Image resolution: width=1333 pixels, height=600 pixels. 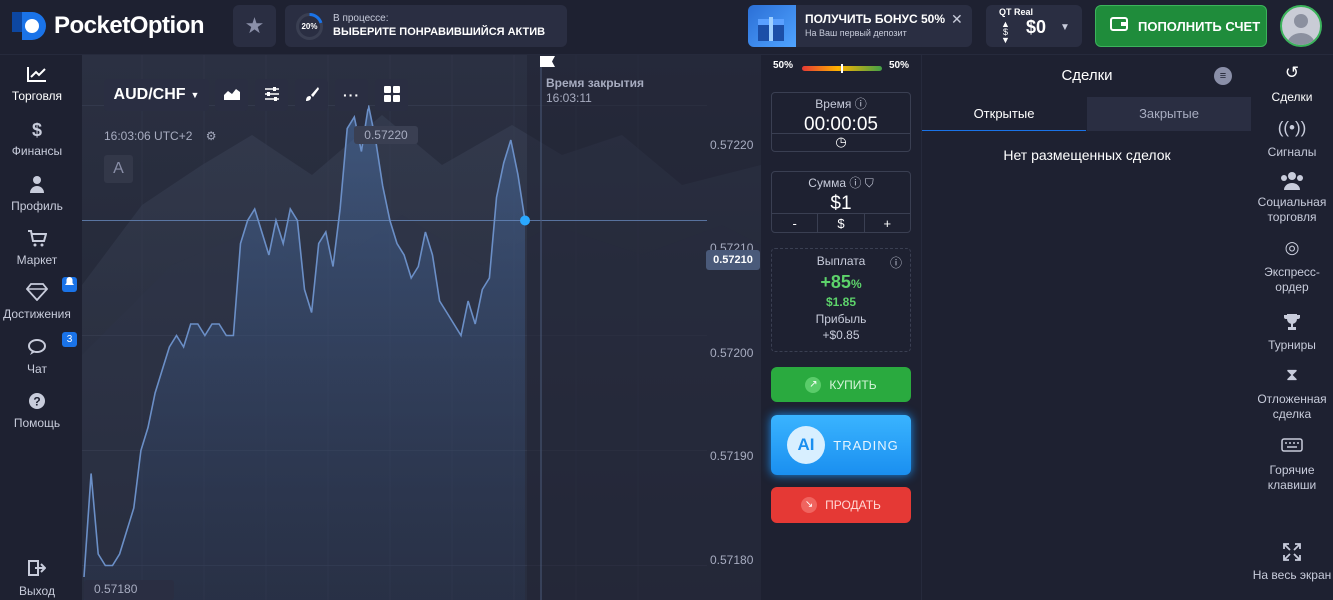 What do you see at coordinates (38, 354) in the screenshot?
I see `nav-chat: Чат 3` at bounding box center [38, 354].